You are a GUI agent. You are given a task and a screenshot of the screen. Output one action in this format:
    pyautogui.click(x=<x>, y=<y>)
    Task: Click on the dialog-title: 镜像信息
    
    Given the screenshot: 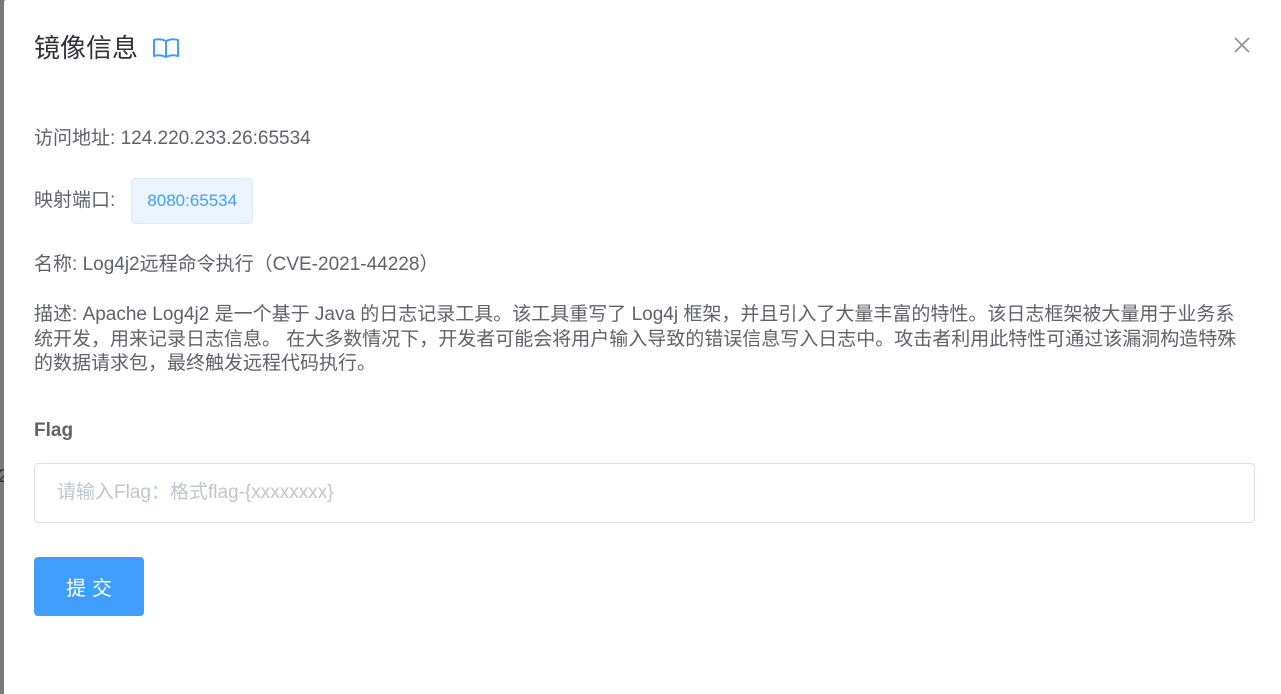 What is the action you would take?
    pyautogui.click(x=86, y=48)
    